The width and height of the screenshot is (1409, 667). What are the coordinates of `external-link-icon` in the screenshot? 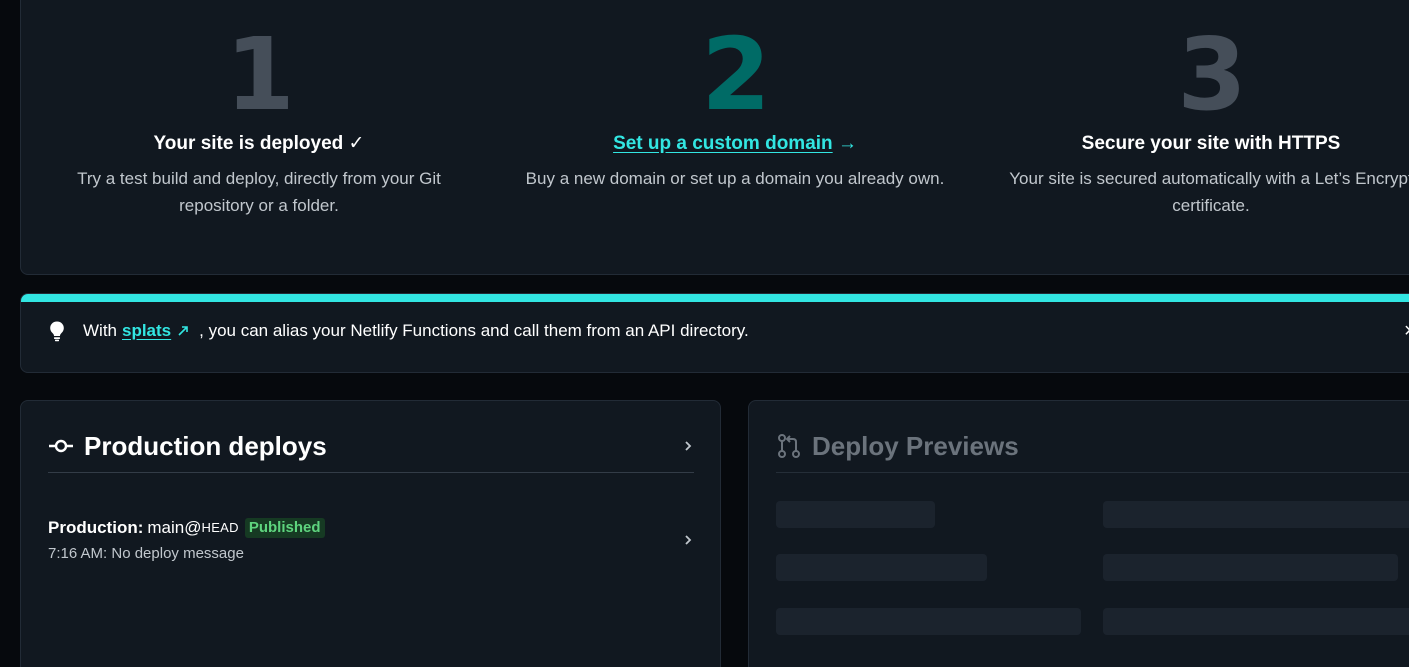 It's located at (183, 331).